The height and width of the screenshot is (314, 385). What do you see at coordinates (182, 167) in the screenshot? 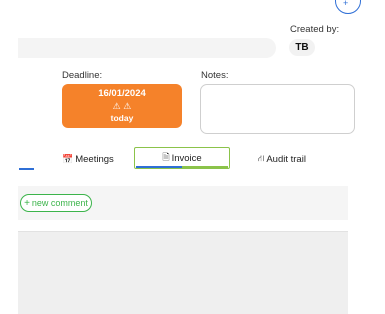
I see `active-tab-underline` at bounding box center [182, 167].